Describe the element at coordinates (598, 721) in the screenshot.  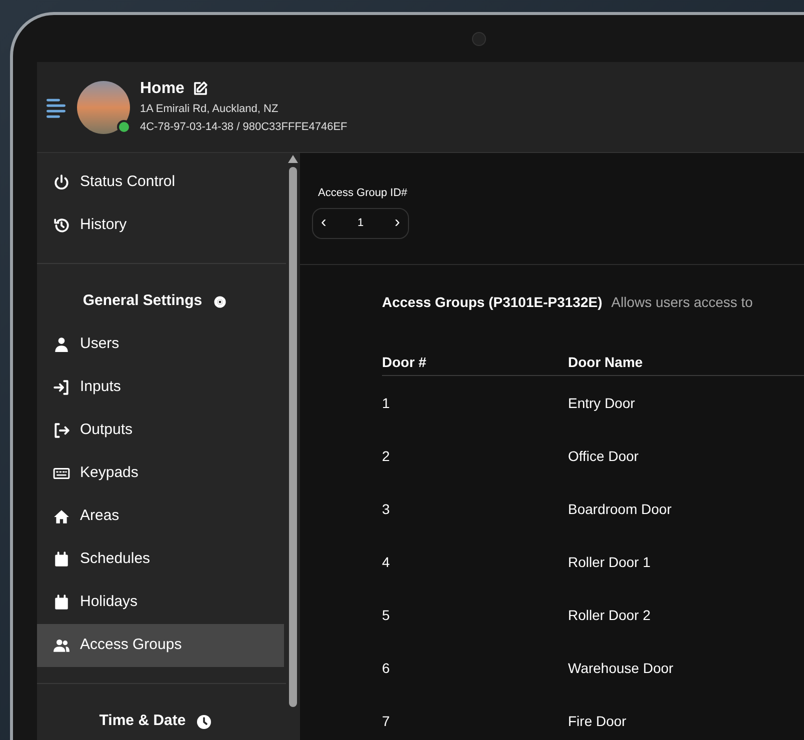
I see `table-cell-text: Fire Door` at that location.